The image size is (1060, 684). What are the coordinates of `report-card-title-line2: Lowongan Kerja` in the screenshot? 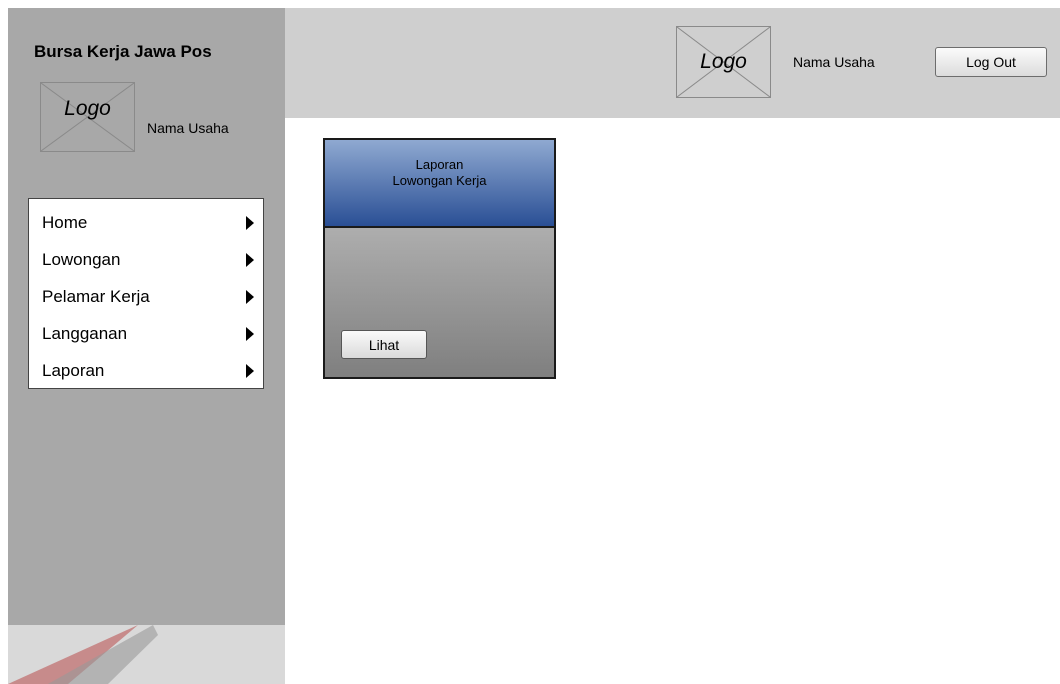 It's located at (439, 180).